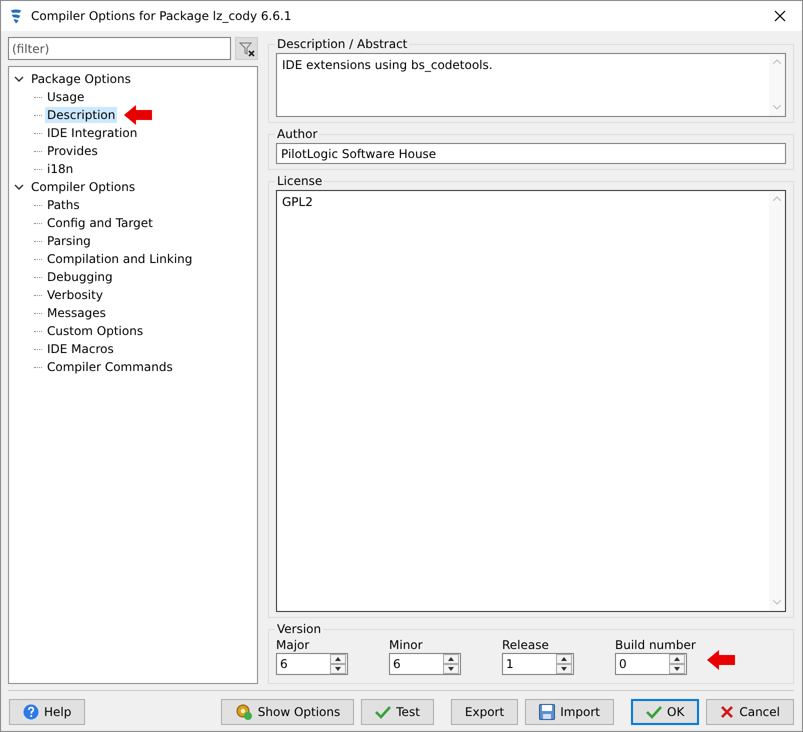 The width and height of the screenshot is (803, 732). I want to click on dialog-button: Import, so click(569, 712).